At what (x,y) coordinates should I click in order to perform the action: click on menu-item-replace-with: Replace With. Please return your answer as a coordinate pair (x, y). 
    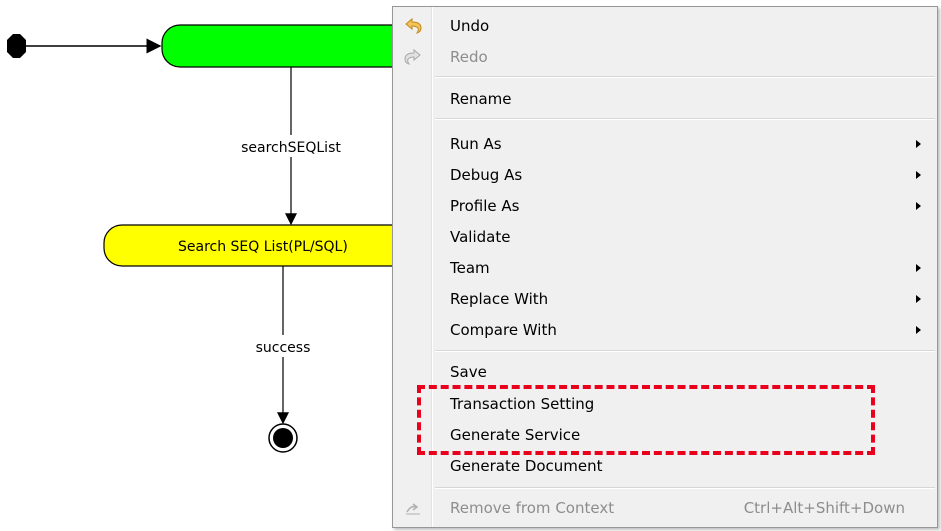
    Looking at the image, I should click on (665, 299).